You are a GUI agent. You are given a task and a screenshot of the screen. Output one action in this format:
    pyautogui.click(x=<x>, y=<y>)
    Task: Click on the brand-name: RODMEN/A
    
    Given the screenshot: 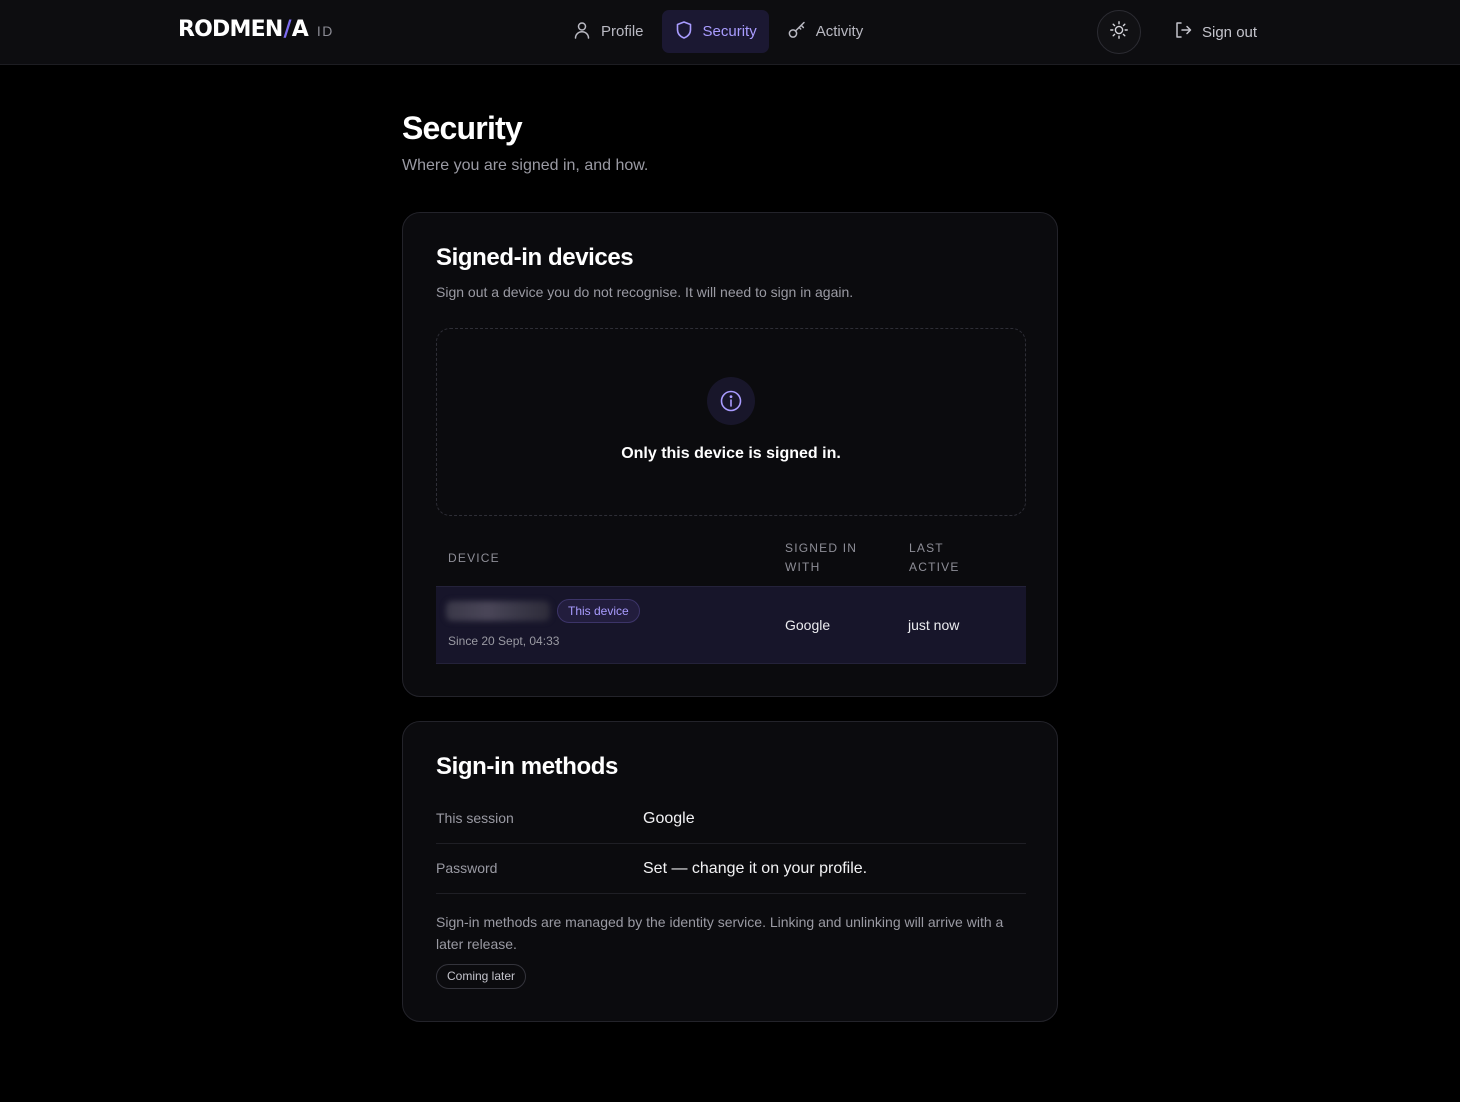 What is the action you would take?
    pyautogui.click(x=243, y=29)
    